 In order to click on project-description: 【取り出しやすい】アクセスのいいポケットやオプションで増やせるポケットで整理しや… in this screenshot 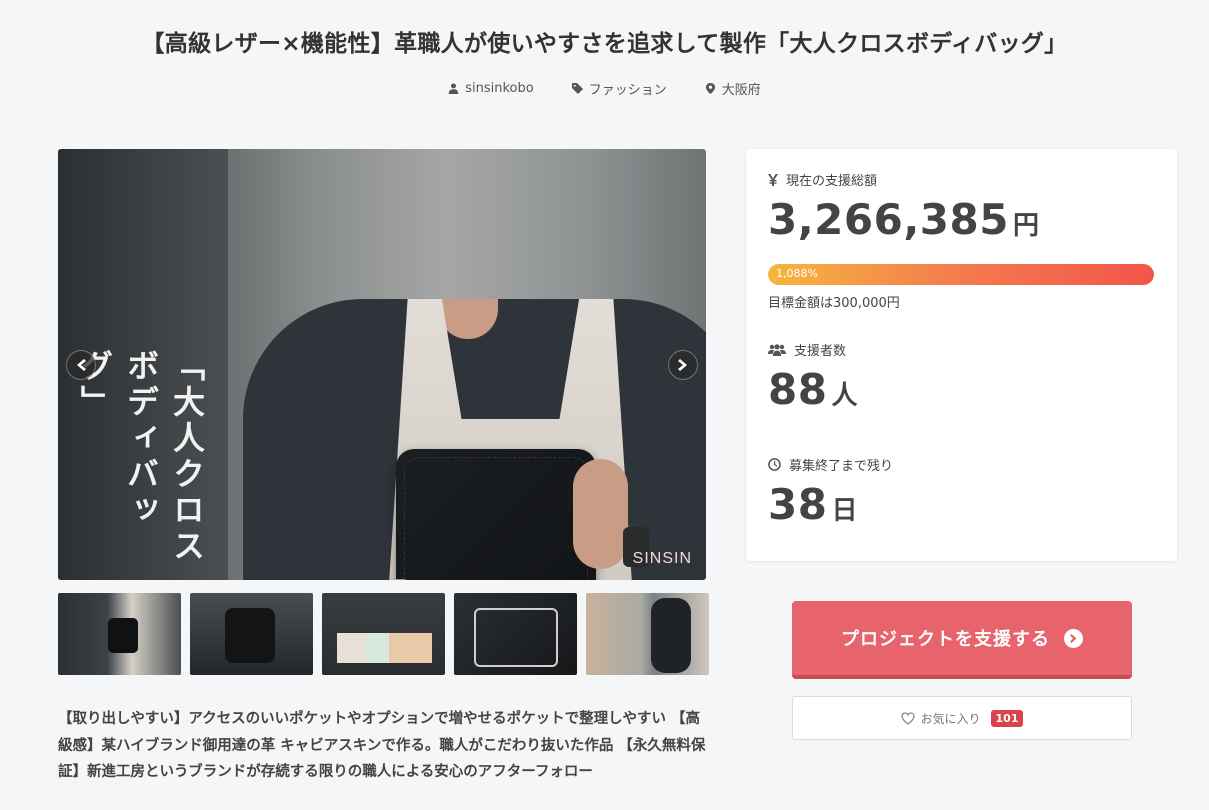, I will do `click(382, 745)`.